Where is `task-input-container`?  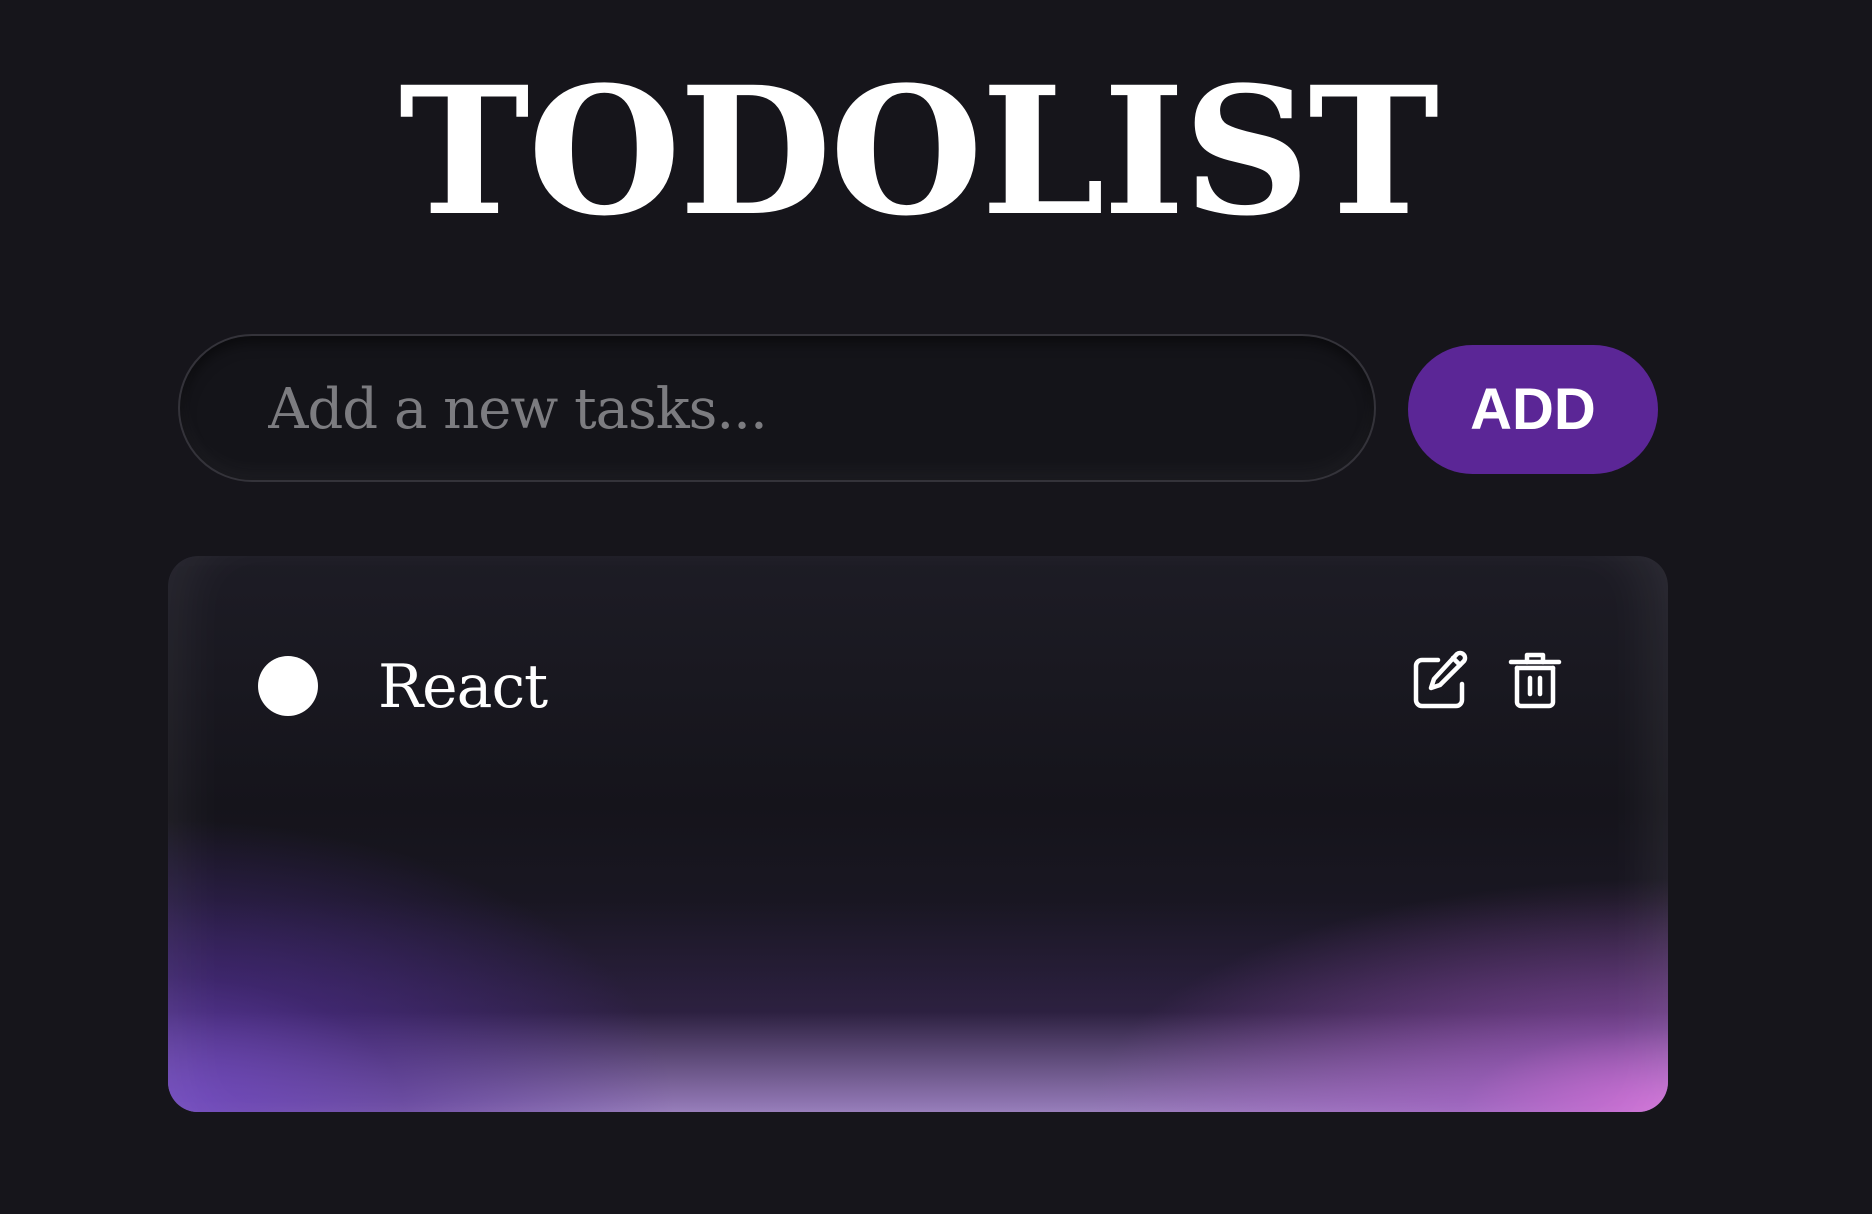
task-input-container is located at coordinates (777, 408).